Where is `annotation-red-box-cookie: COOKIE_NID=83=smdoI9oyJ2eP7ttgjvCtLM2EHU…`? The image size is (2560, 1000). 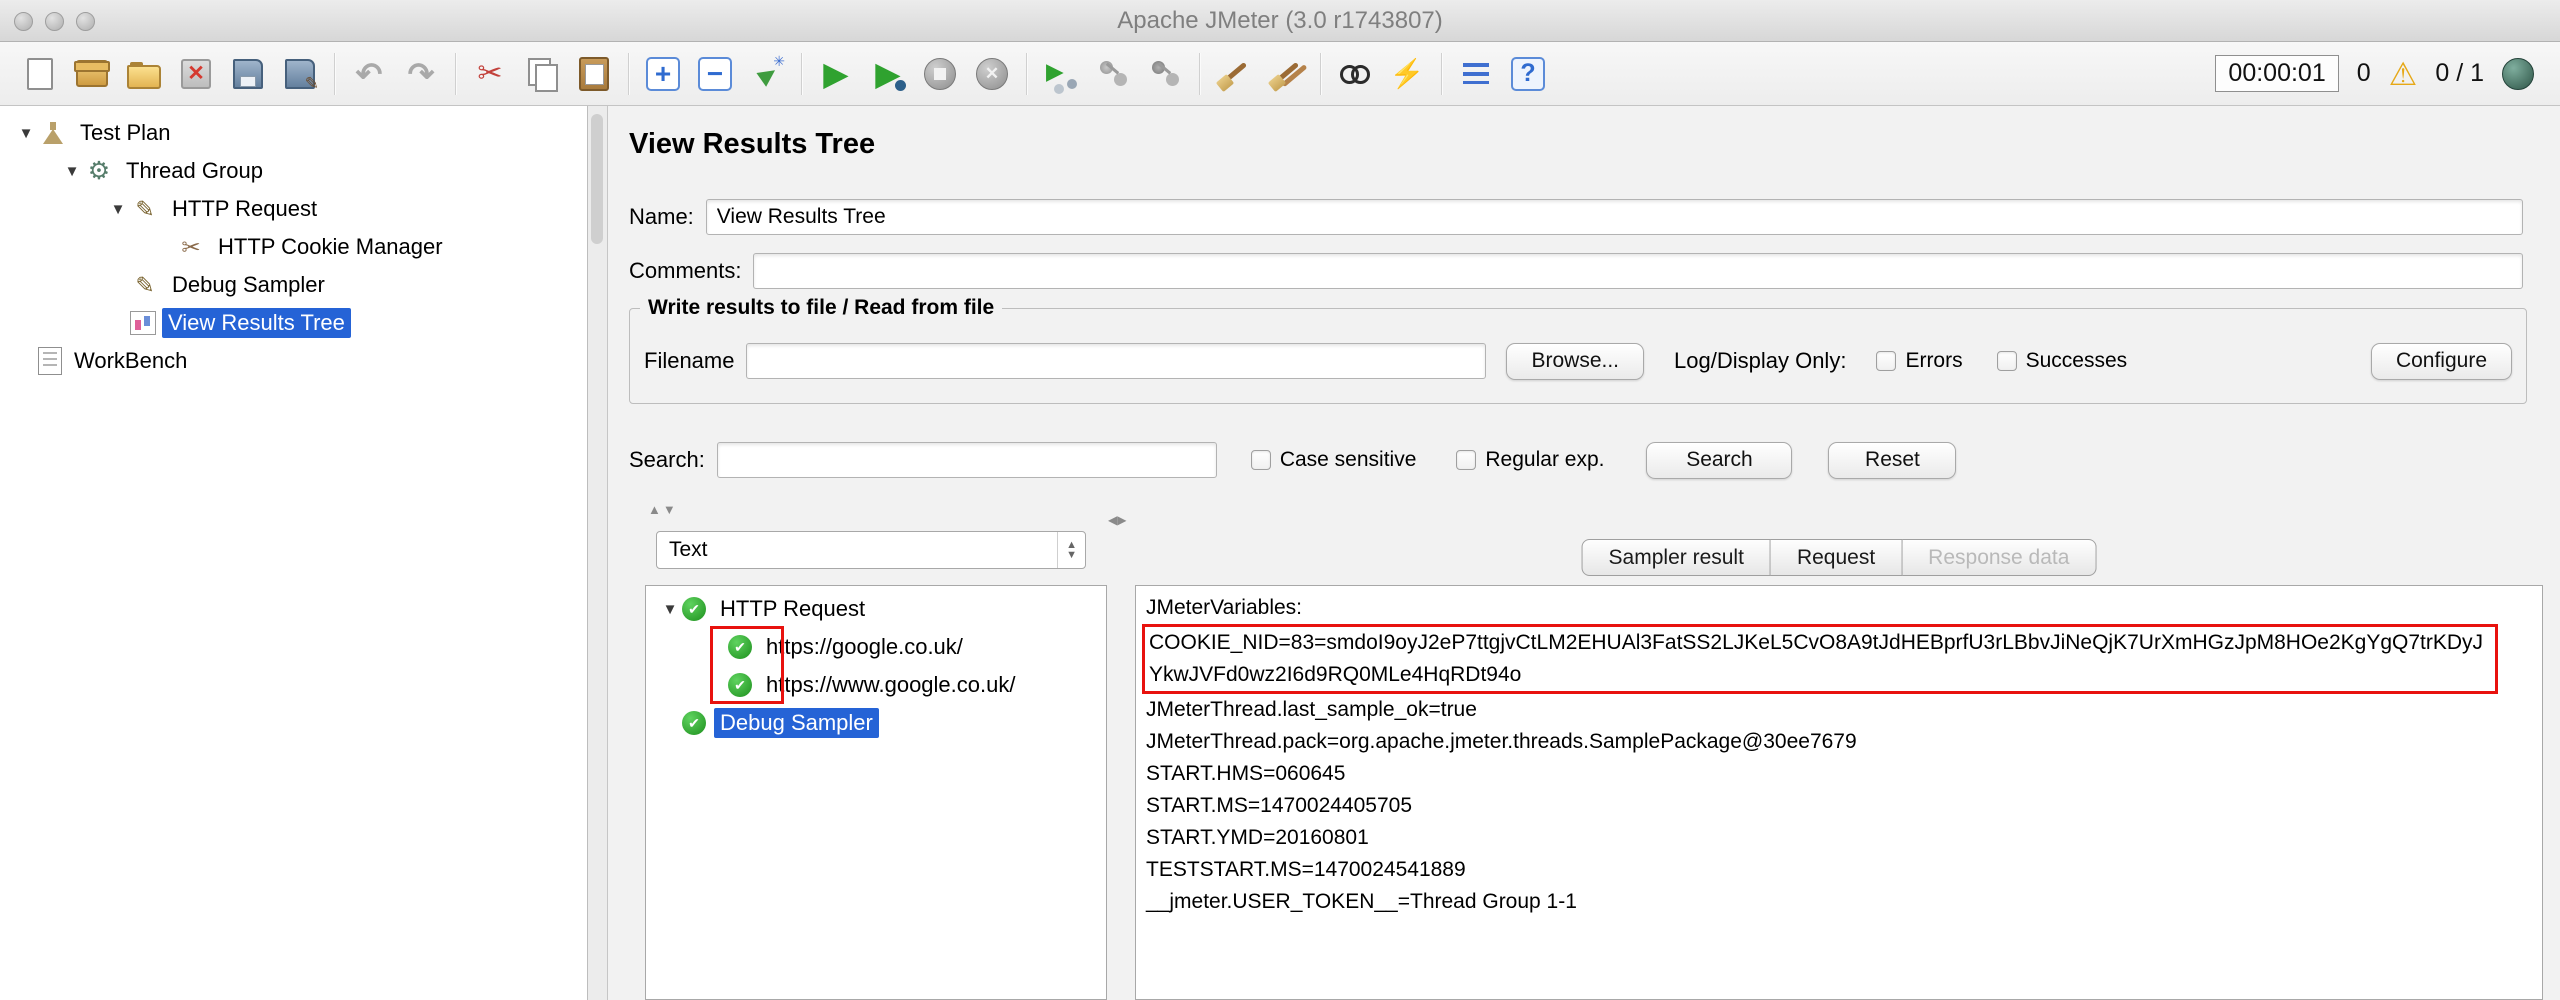 annotation-red-box-cookie: COOKIE_NID=83=smdoI9oyJ2eP7ttgjvCtLM2EHU… is located at coordinates (1820, 659).